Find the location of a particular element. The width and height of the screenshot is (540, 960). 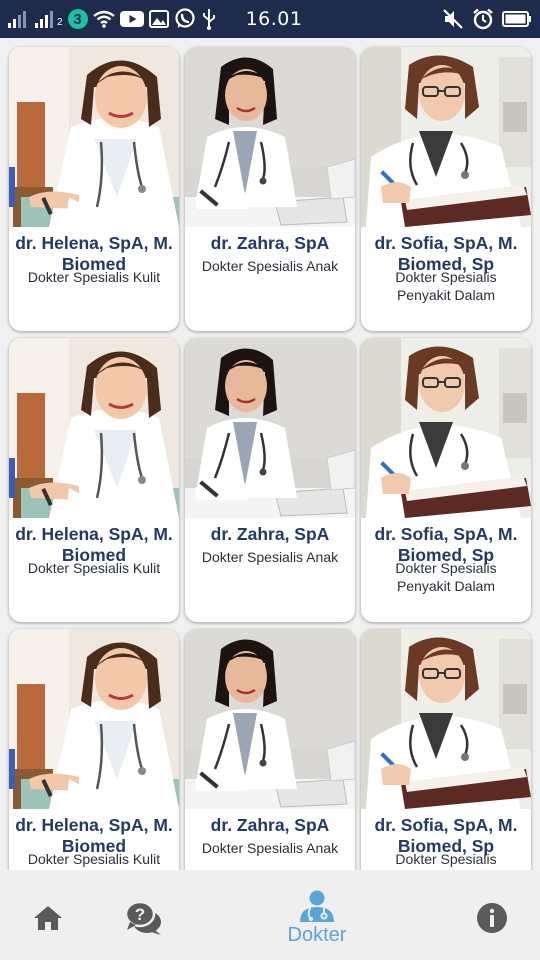

nav-dokter: Dokter is located at coordinates (317, 918).